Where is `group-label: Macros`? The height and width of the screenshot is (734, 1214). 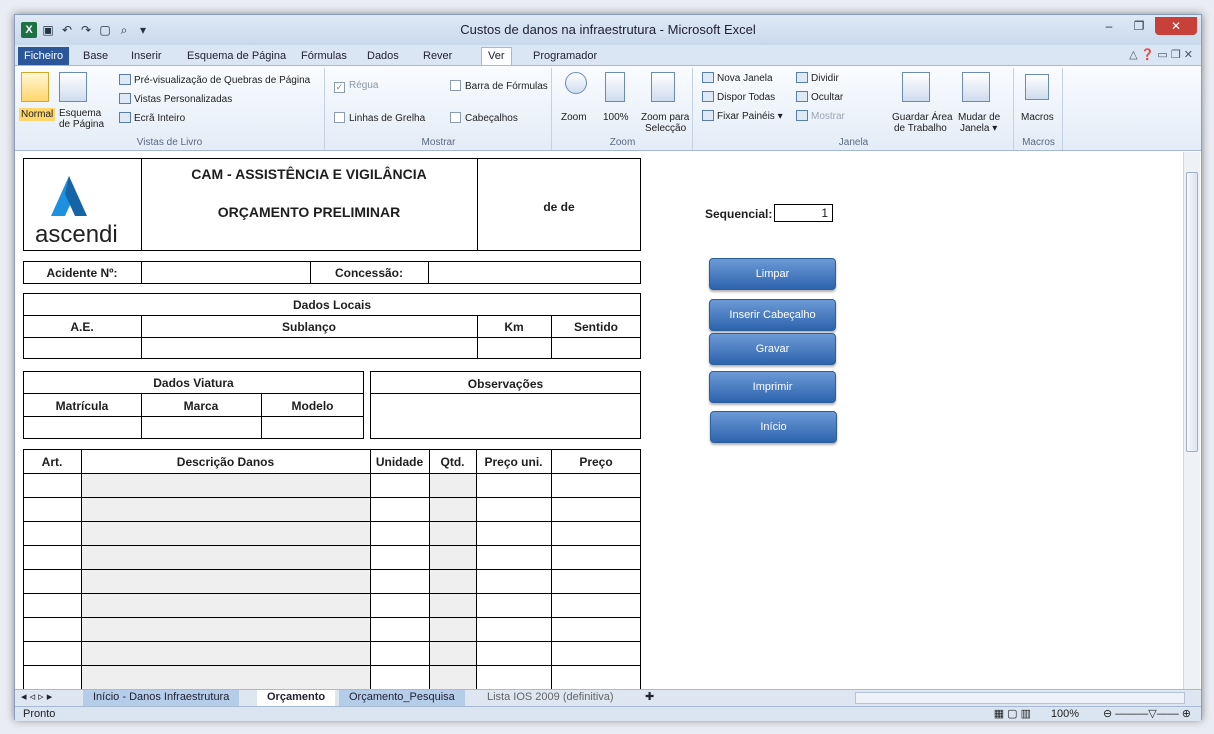
group-label: Macros is located at coordinates (1038, 142).